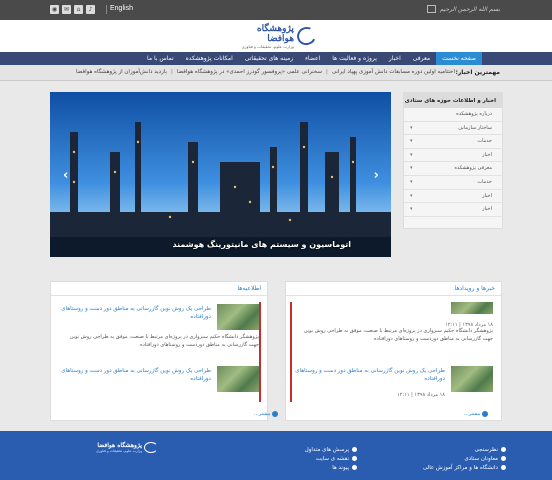 This screenshot has width=552, height=480. I want to click on nav-item-contact: تماس با ما, so click(160, 58).